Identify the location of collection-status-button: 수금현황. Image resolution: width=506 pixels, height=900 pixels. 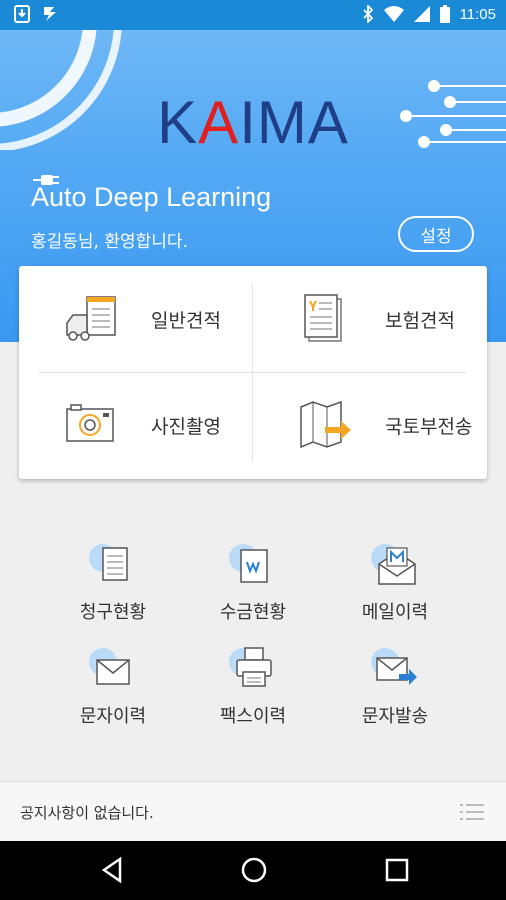
(253, 582).